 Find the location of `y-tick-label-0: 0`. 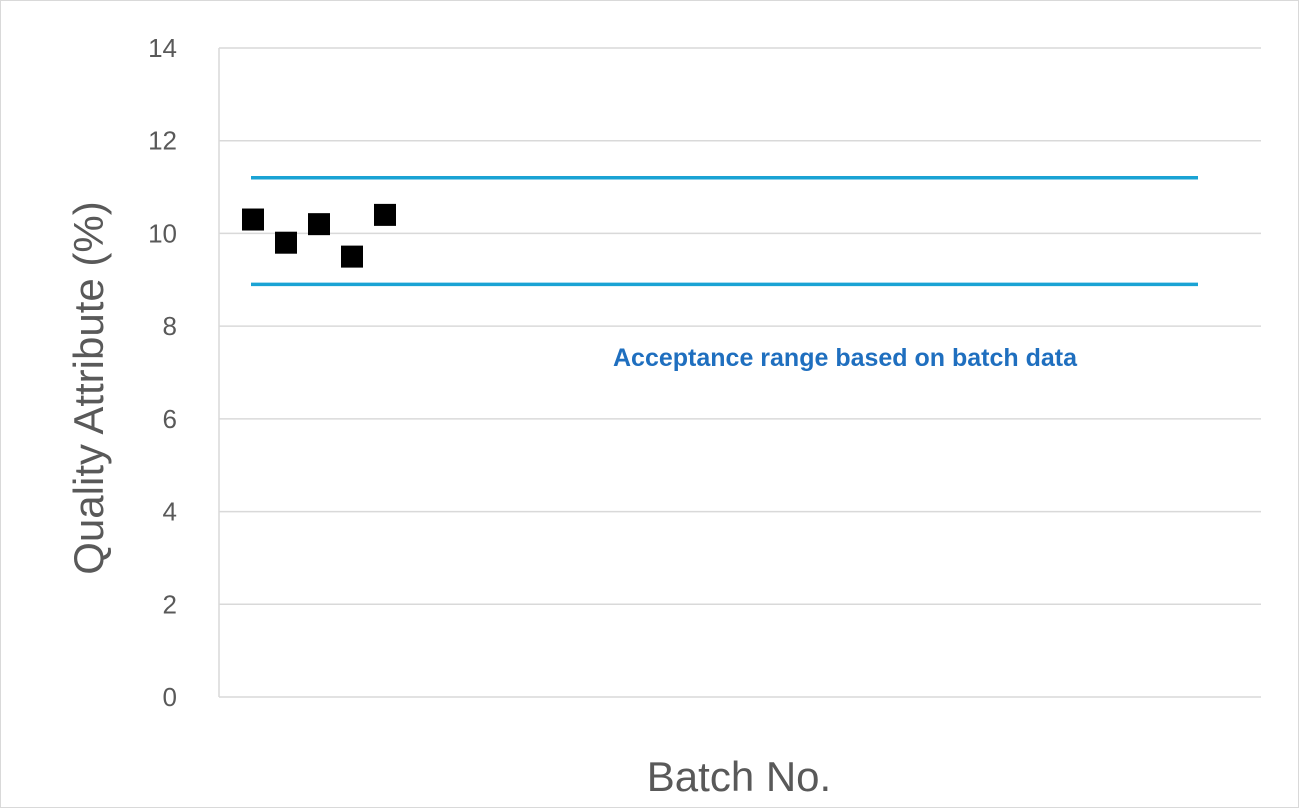

y-tick-label-0: 0 is located at coordinates (170, 697).